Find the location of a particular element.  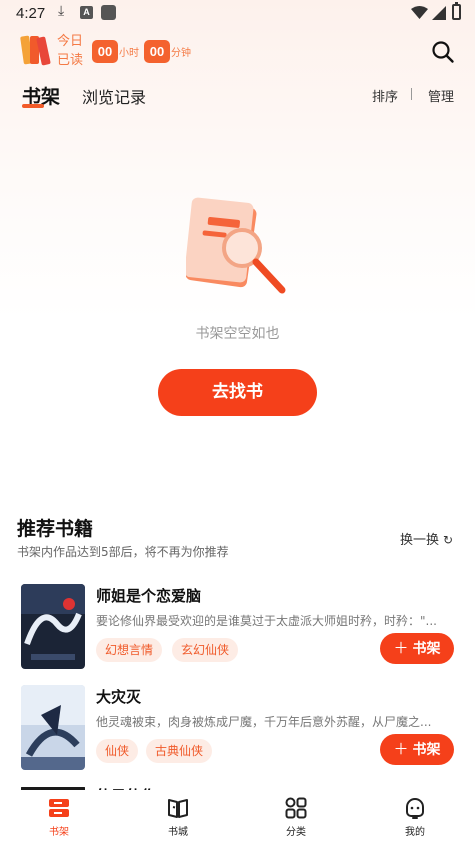

book-title: 大灾灭 is located at coordinates (119, 697).